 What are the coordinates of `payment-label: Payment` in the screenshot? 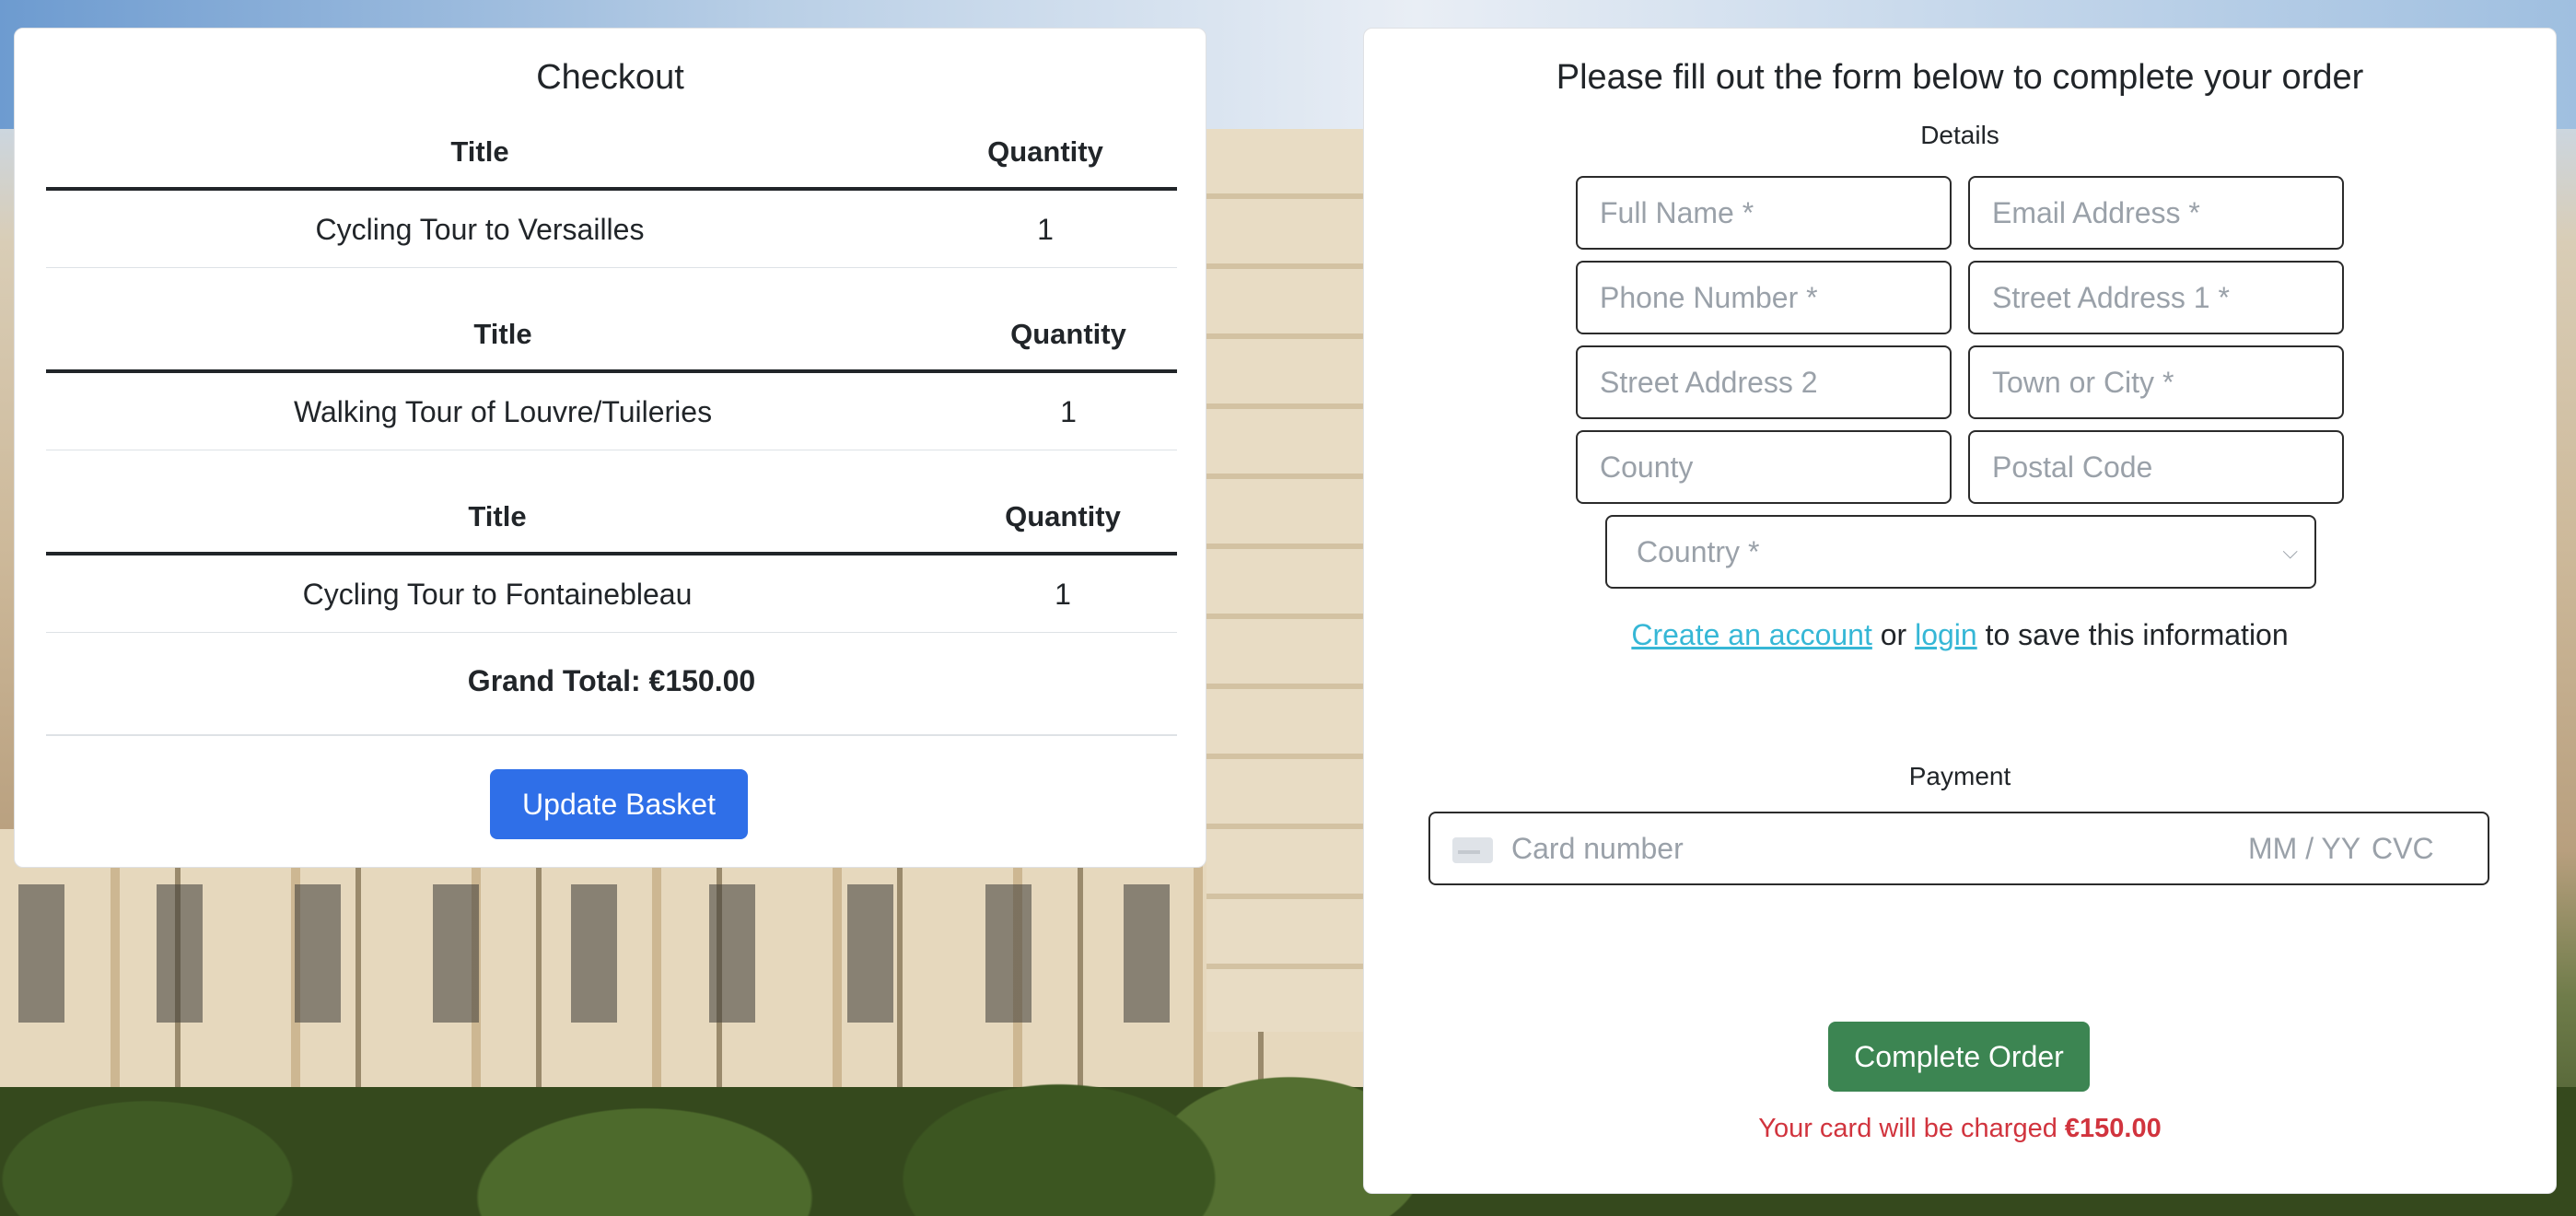 It's located at (1959, 776).